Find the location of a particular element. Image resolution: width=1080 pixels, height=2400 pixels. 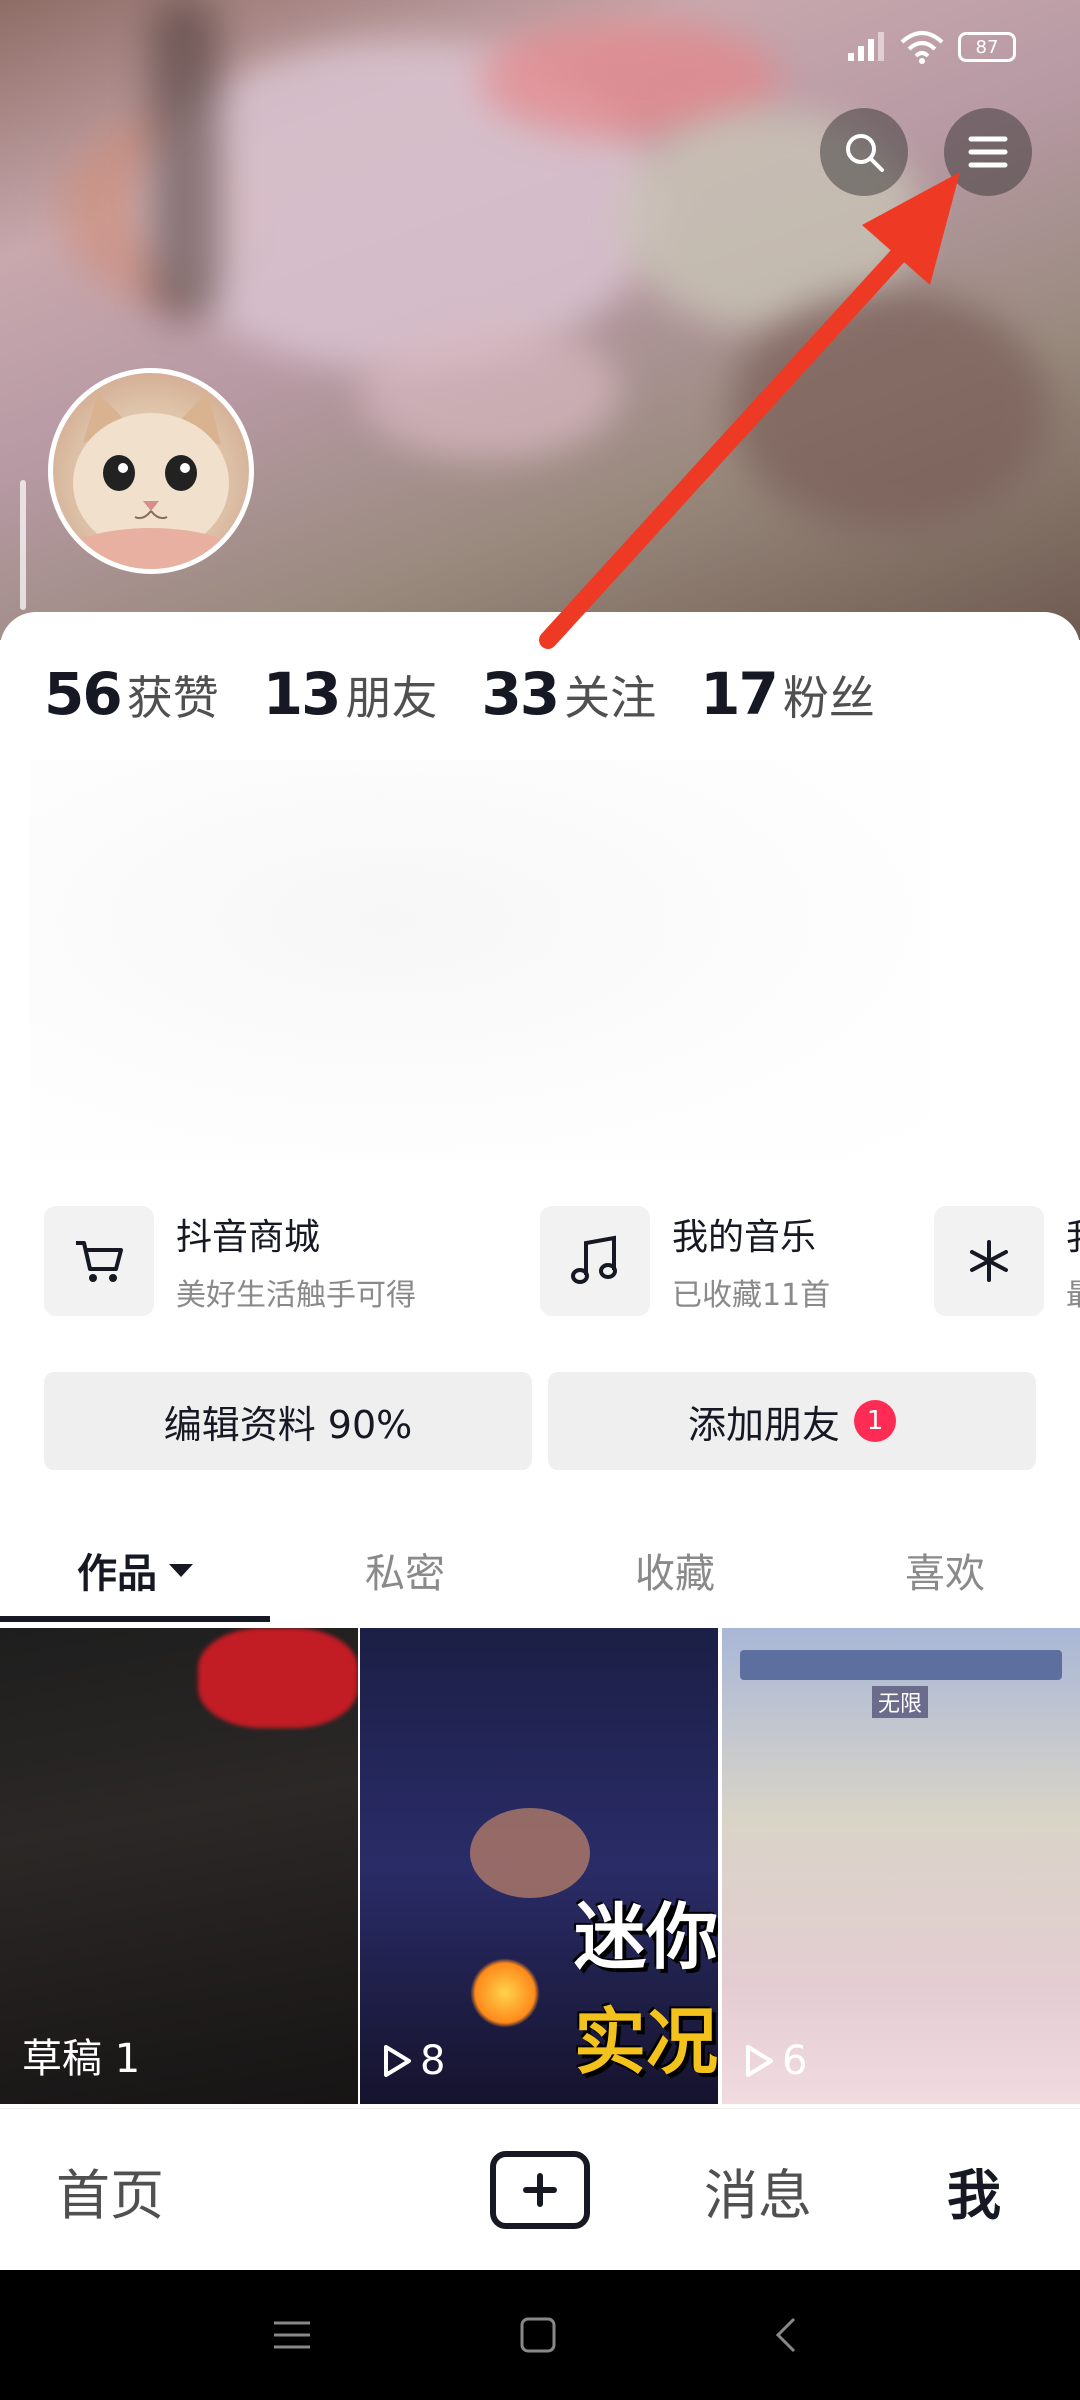

back-icon is located at coordinates (786, 2335).